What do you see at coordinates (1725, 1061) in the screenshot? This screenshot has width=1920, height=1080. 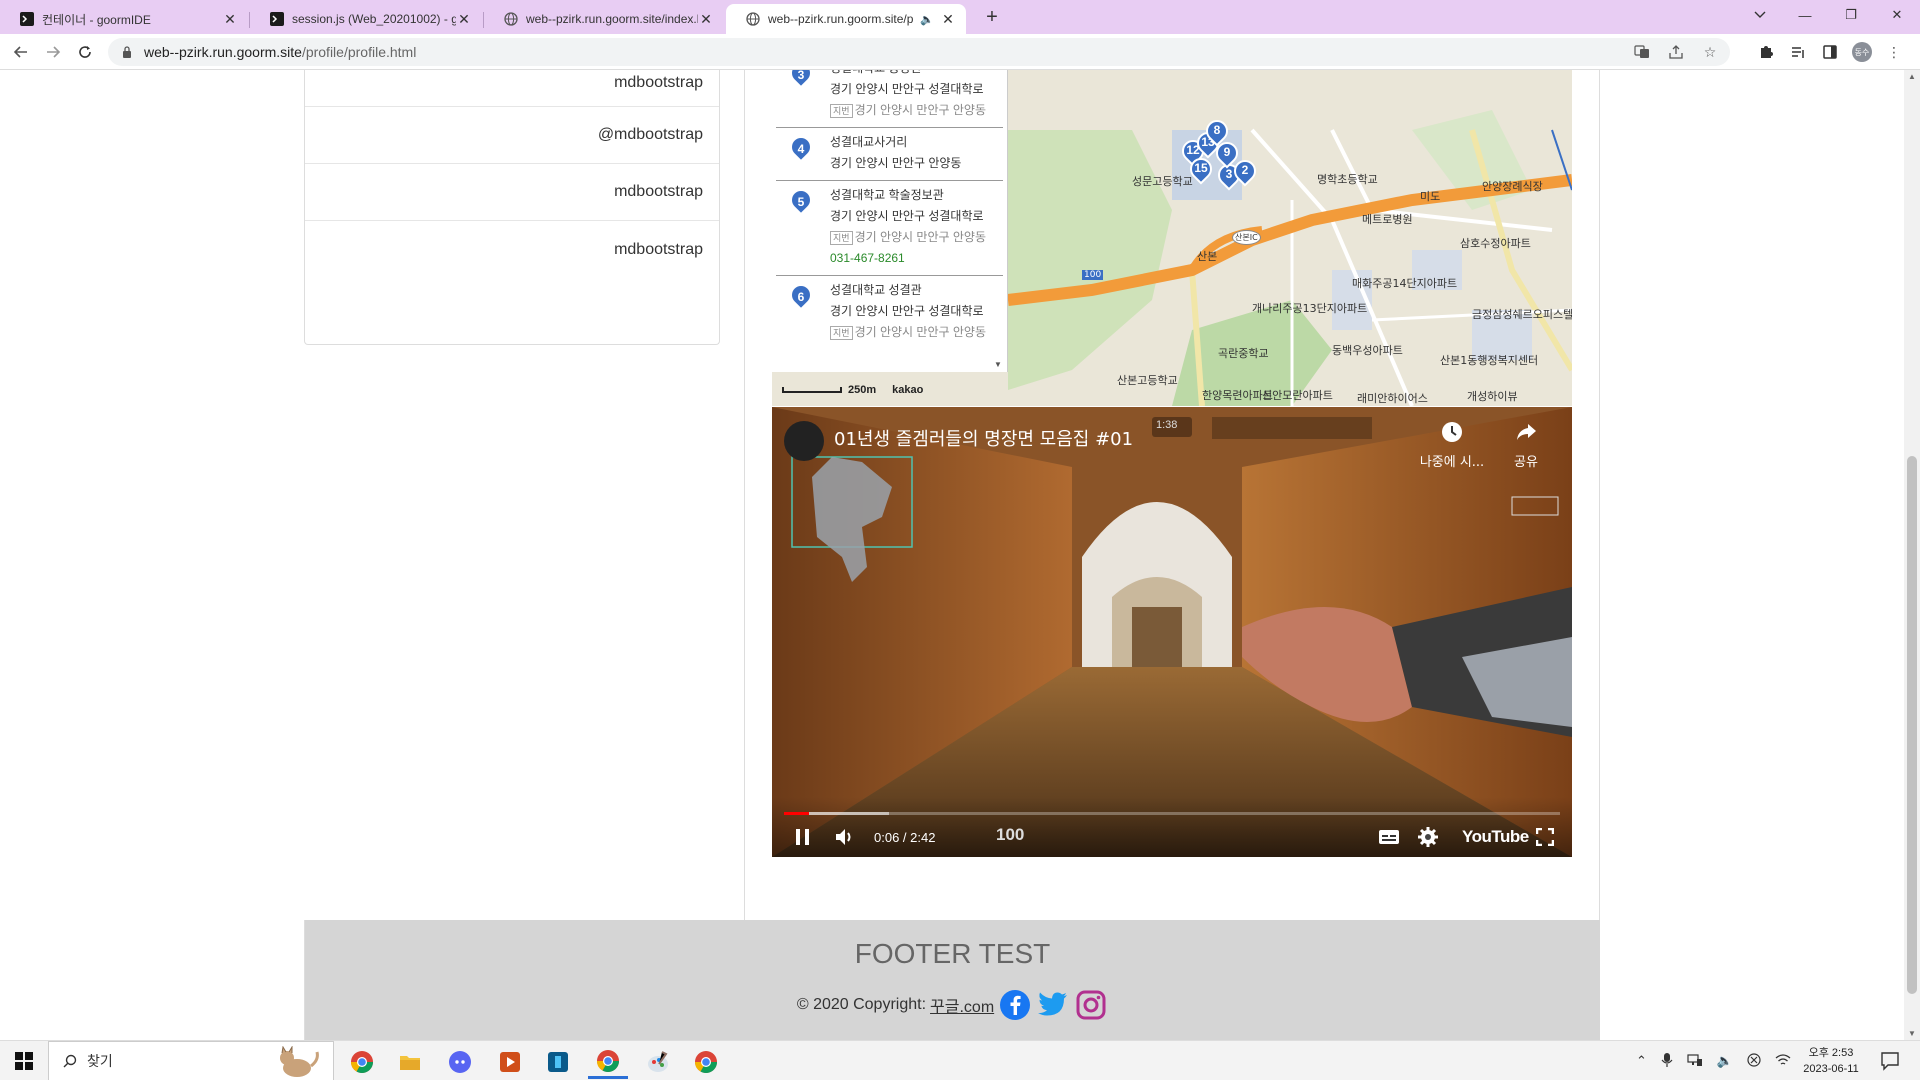 I see `volume-tray-icon: 🔈` at bounding box center [1725, 1061].